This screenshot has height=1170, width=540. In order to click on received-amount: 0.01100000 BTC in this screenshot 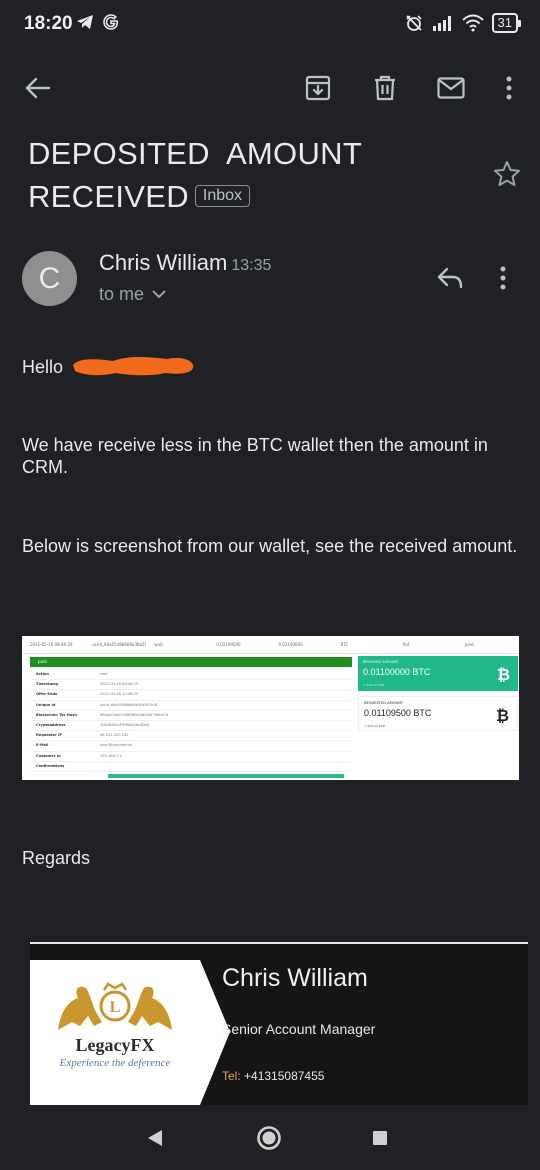, I will do `click(397, 672)`.